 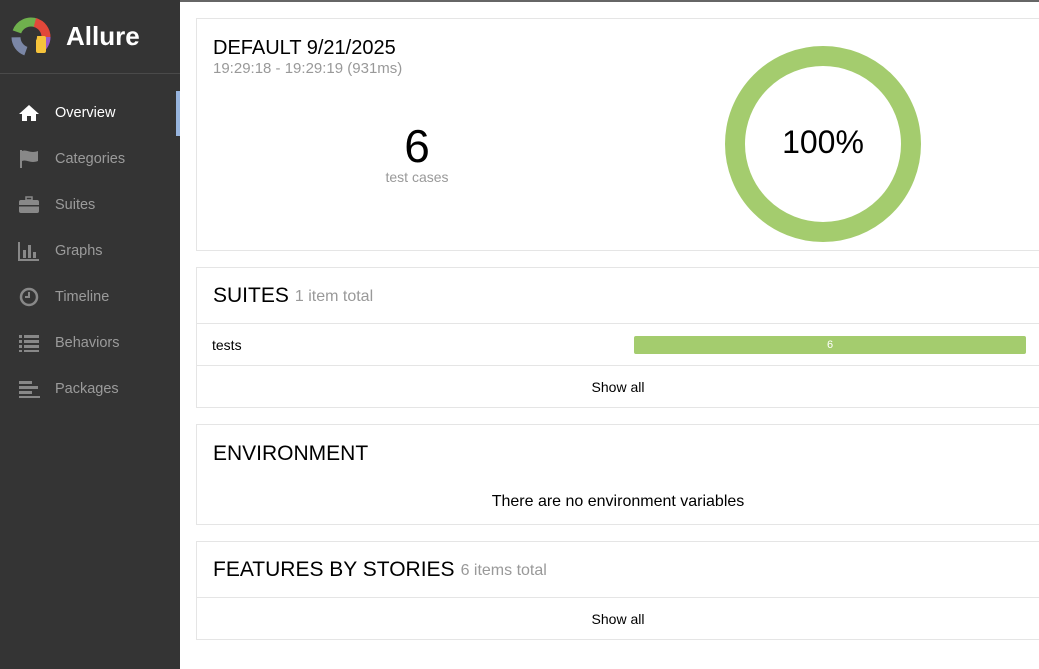 I want to click on pass-rate-percent: 100%, so click(x=823, y=142).